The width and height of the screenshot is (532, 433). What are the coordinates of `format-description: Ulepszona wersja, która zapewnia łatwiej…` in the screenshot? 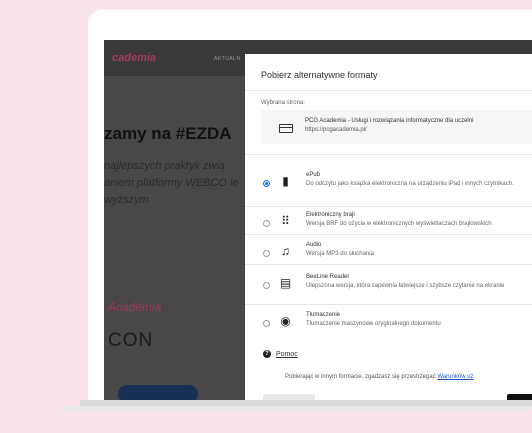 It's located at (405, 286).